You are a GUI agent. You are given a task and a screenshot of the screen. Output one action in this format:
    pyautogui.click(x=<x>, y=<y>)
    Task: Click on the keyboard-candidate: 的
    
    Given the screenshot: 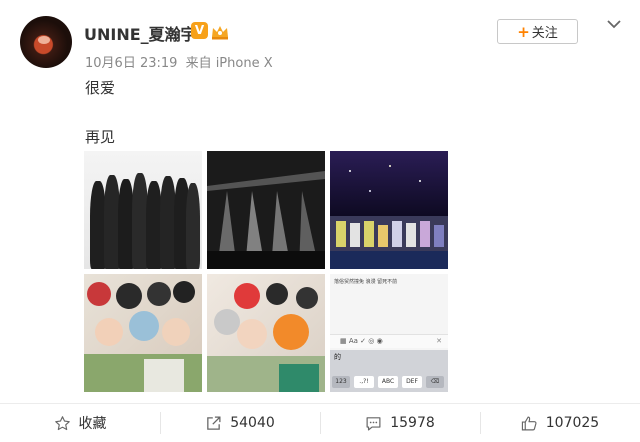 What is the action you would take?
    pyautogui.click(x=337, y=357)
    